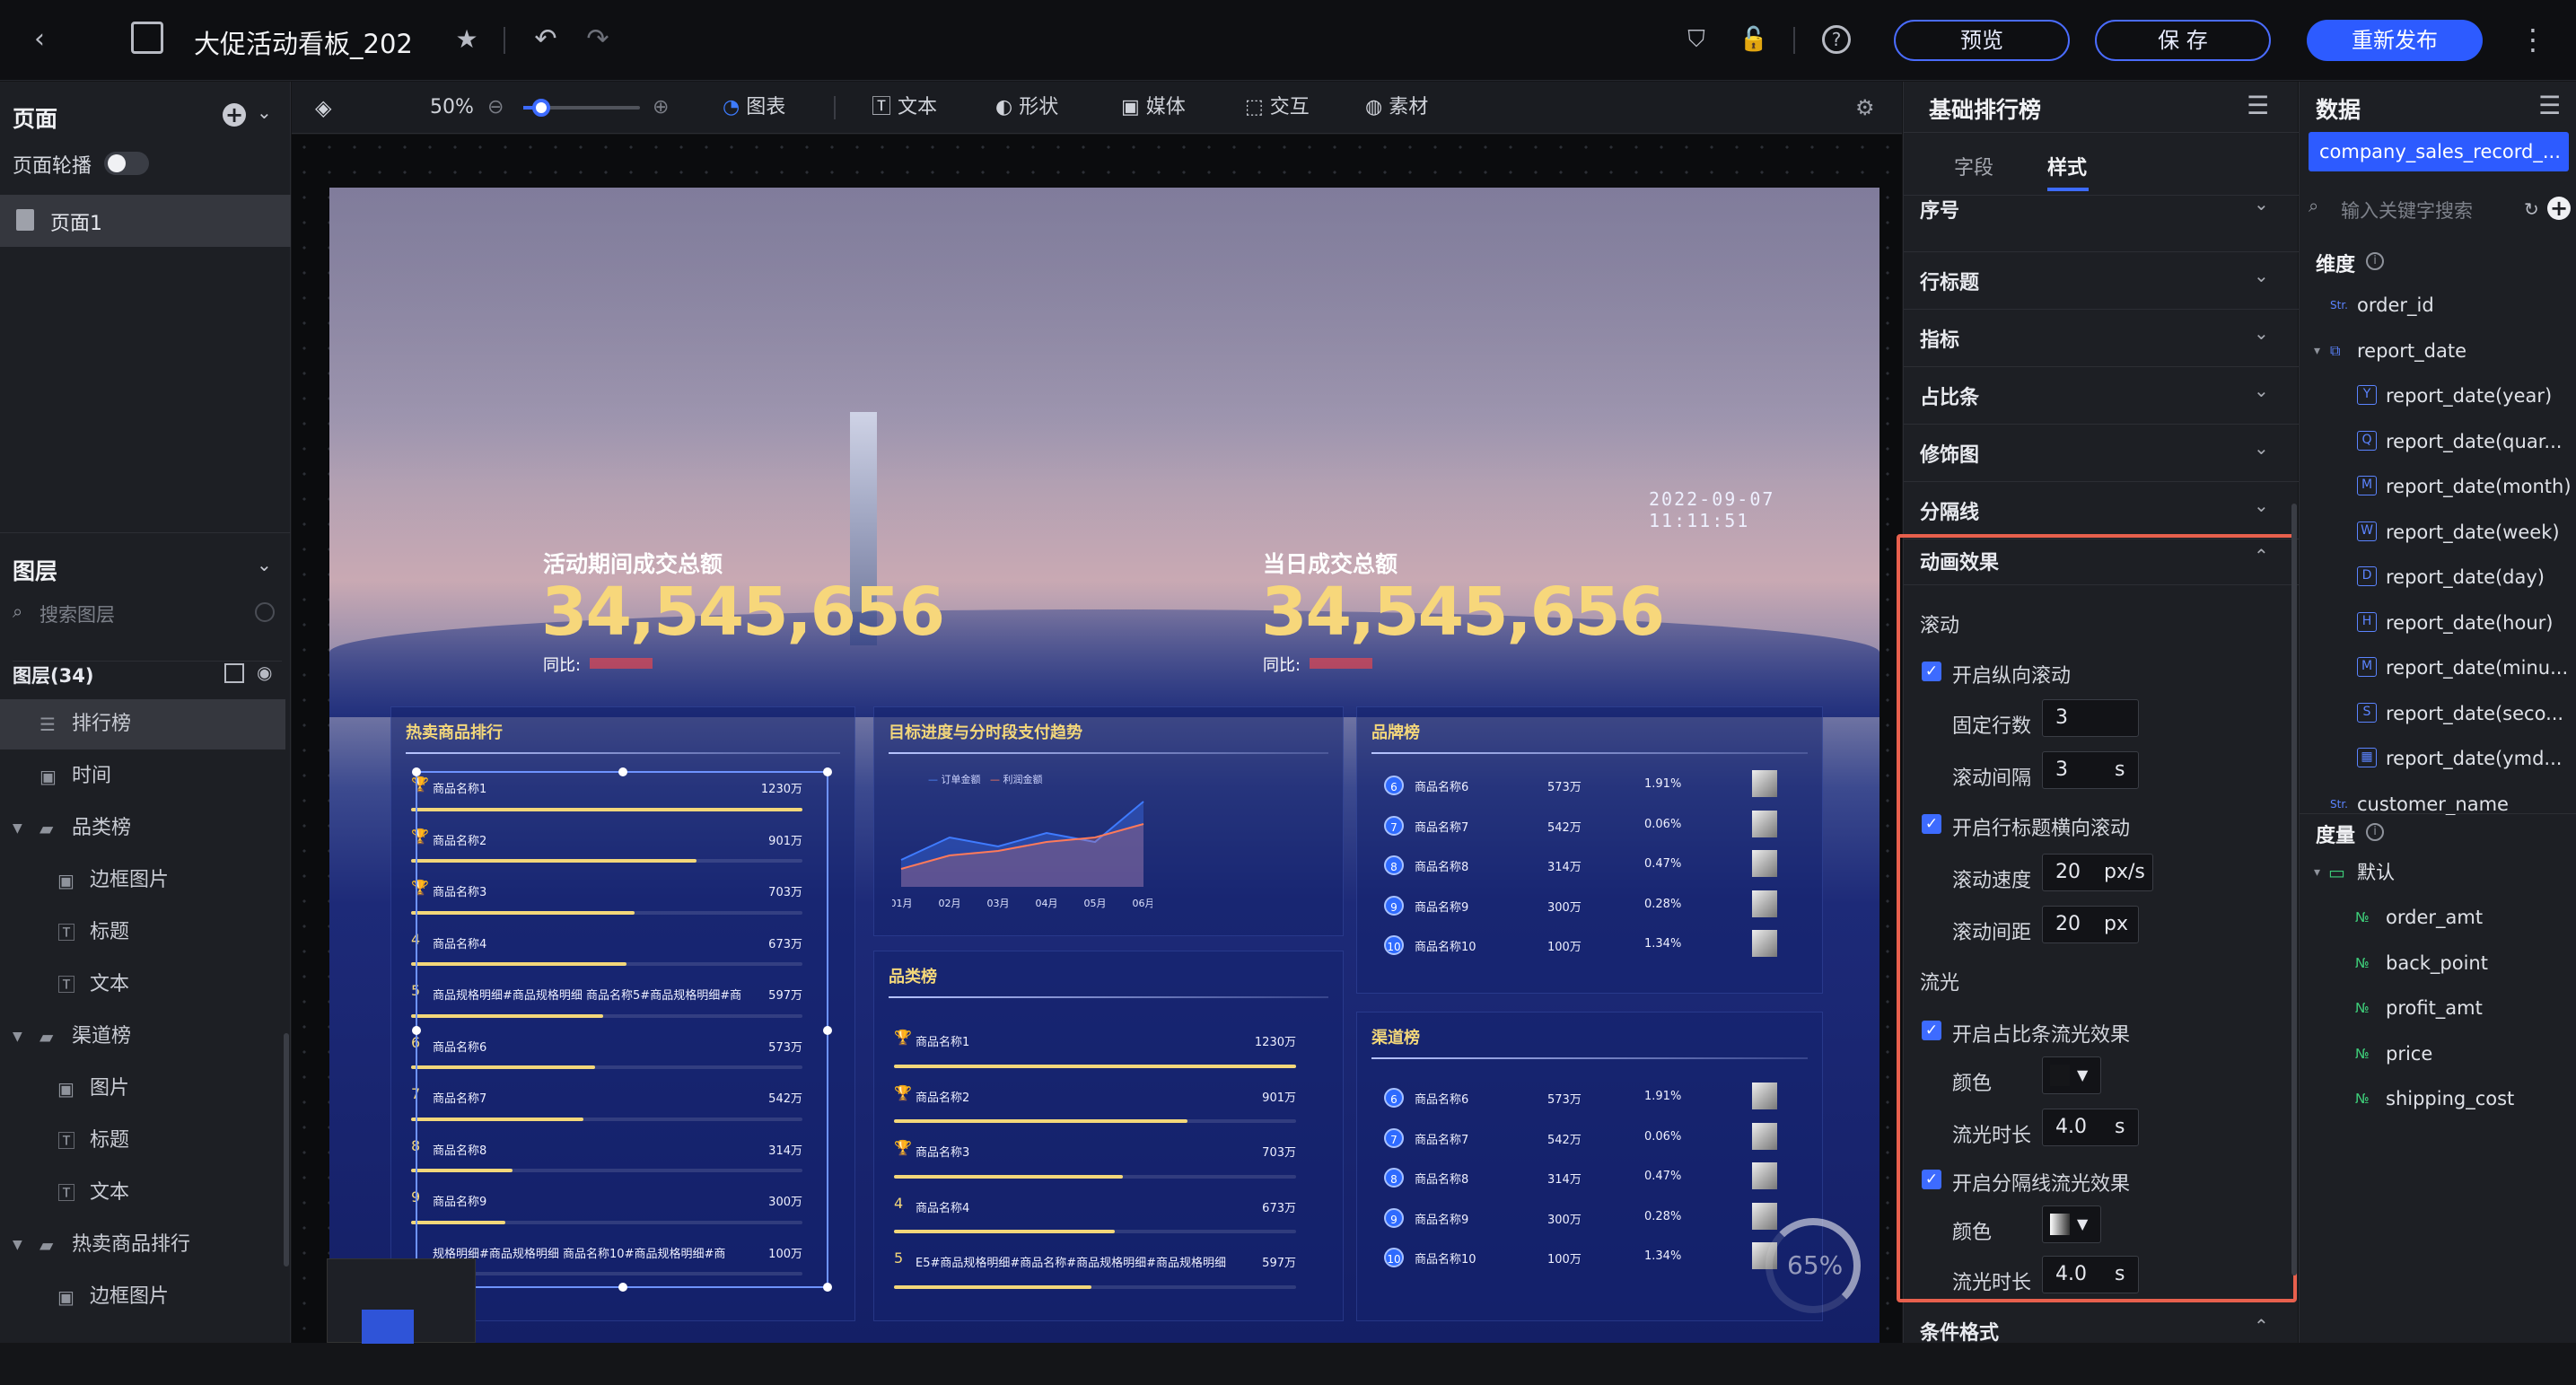  Describe the element at coordinates (1754, 39) in the screenshot. I see `lock-icon: 🔓` at that location.